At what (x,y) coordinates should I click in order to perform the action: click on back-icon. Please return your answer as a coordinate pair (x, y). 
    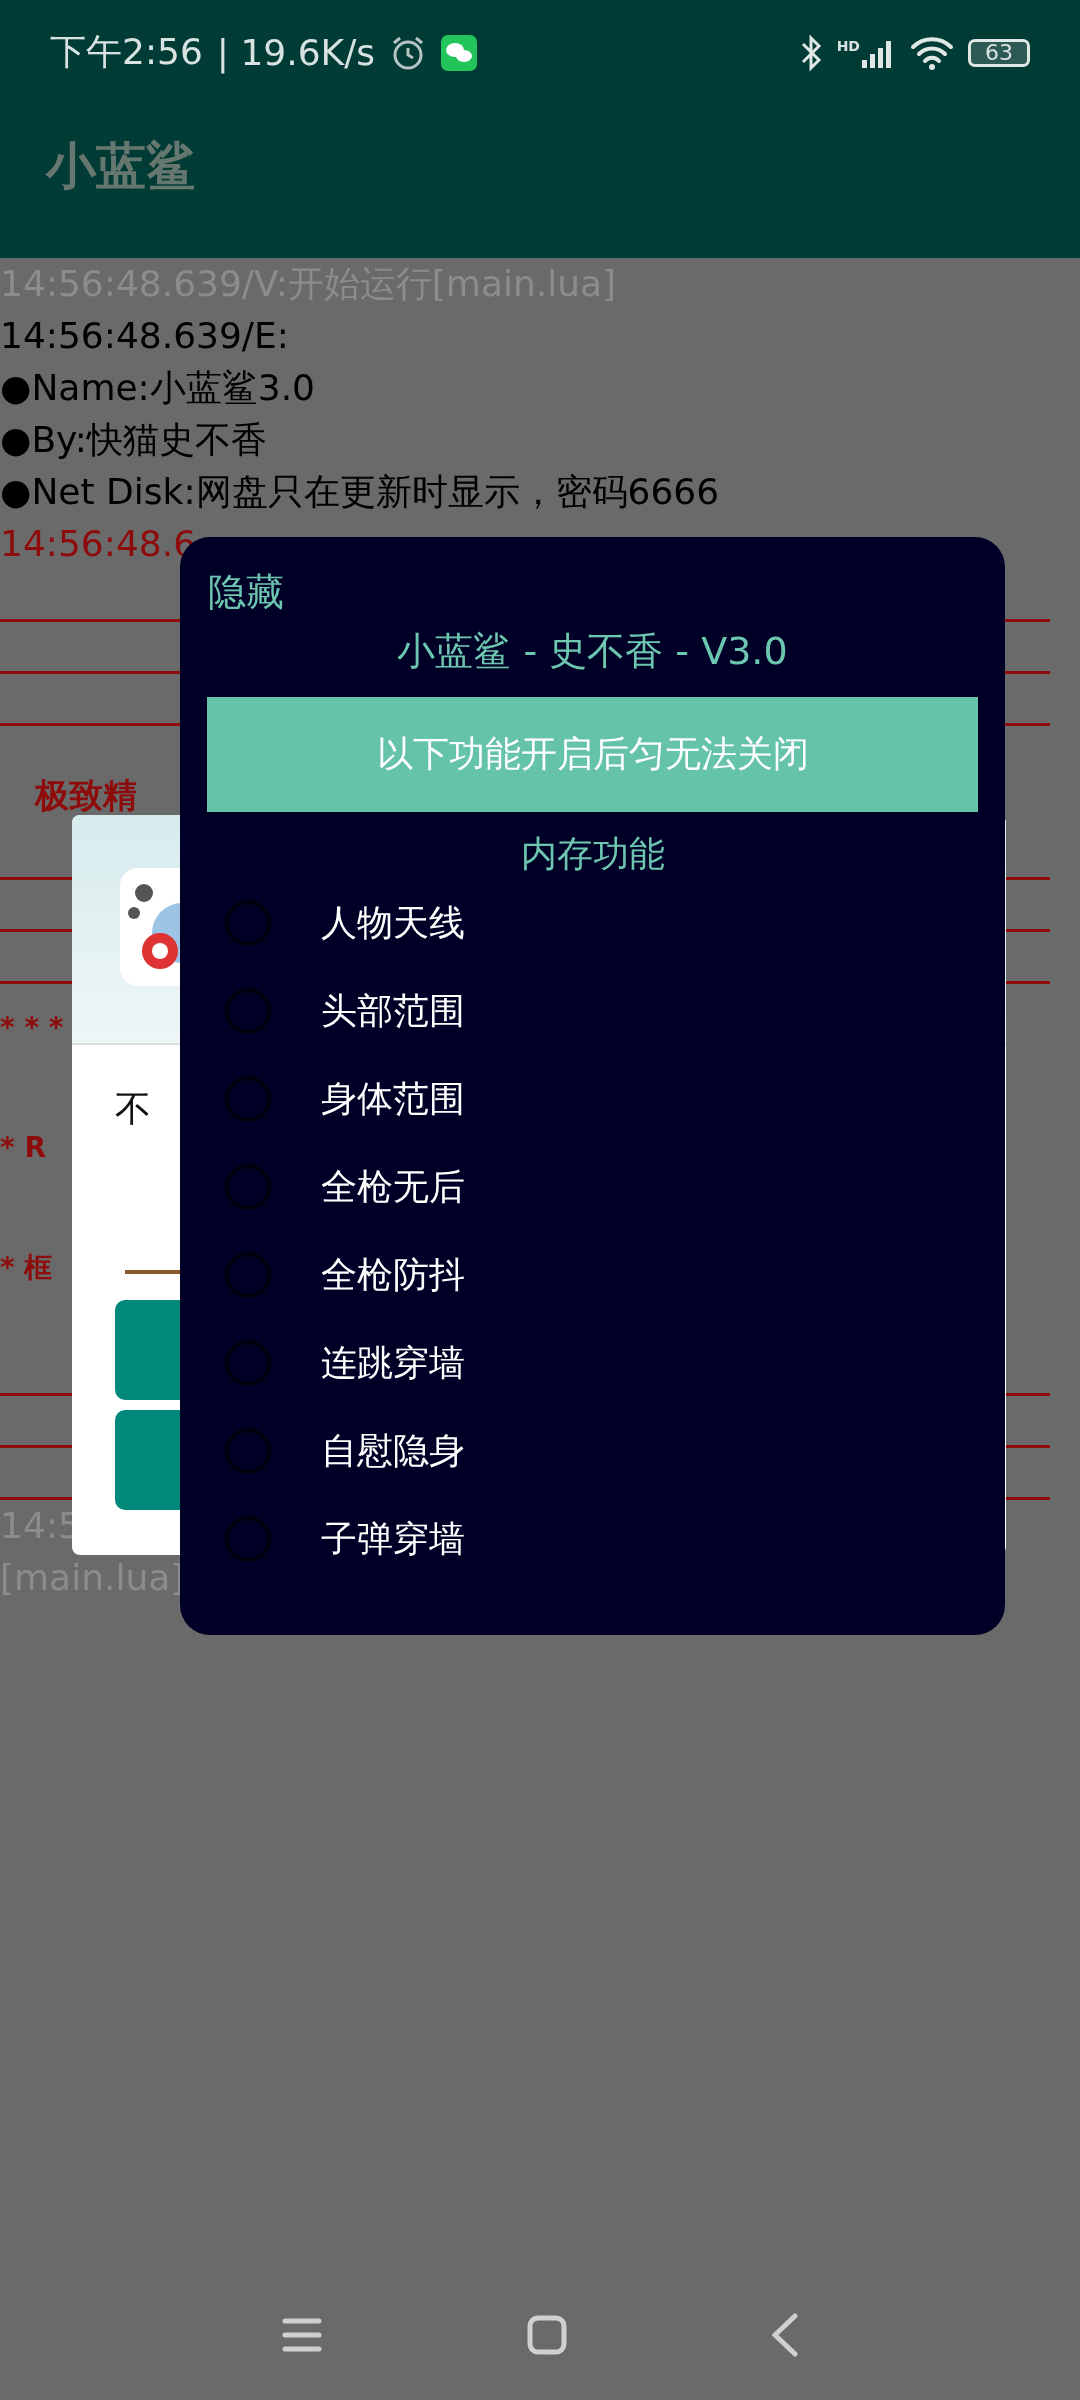
    Looking at the image, I should click on (784, 2335).